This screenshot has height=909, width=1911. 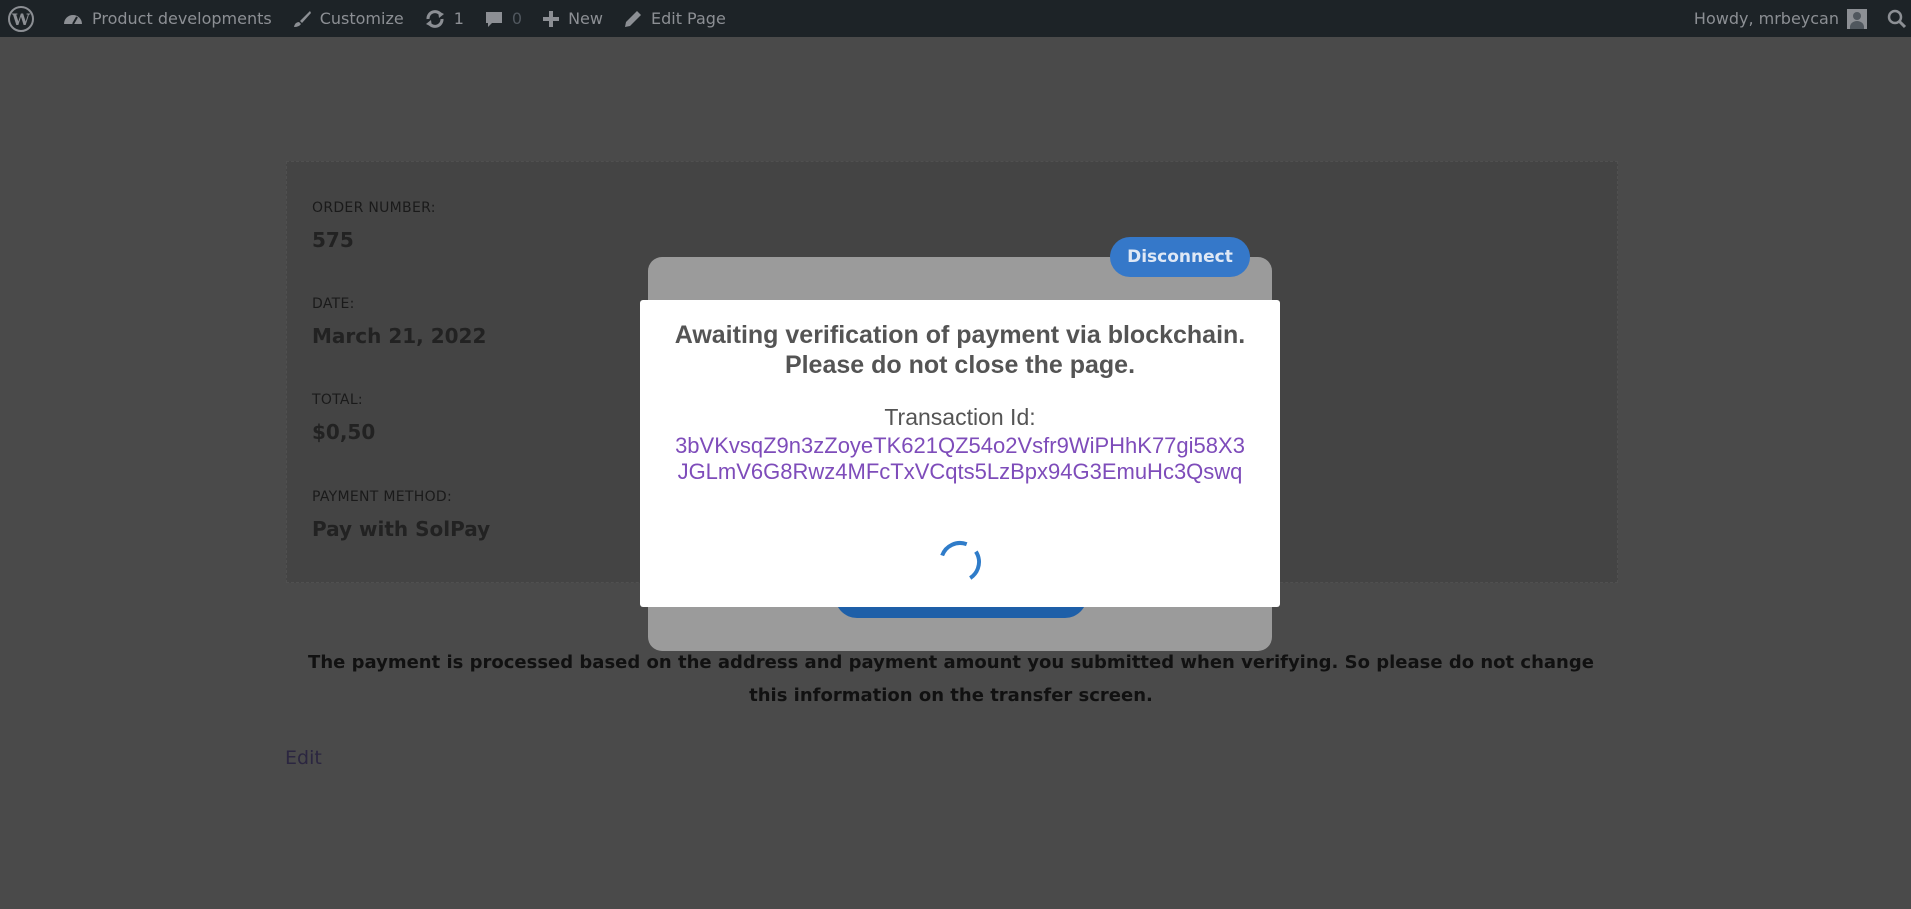 I want to click on new-content-link: New, so click(x=572, y=18).